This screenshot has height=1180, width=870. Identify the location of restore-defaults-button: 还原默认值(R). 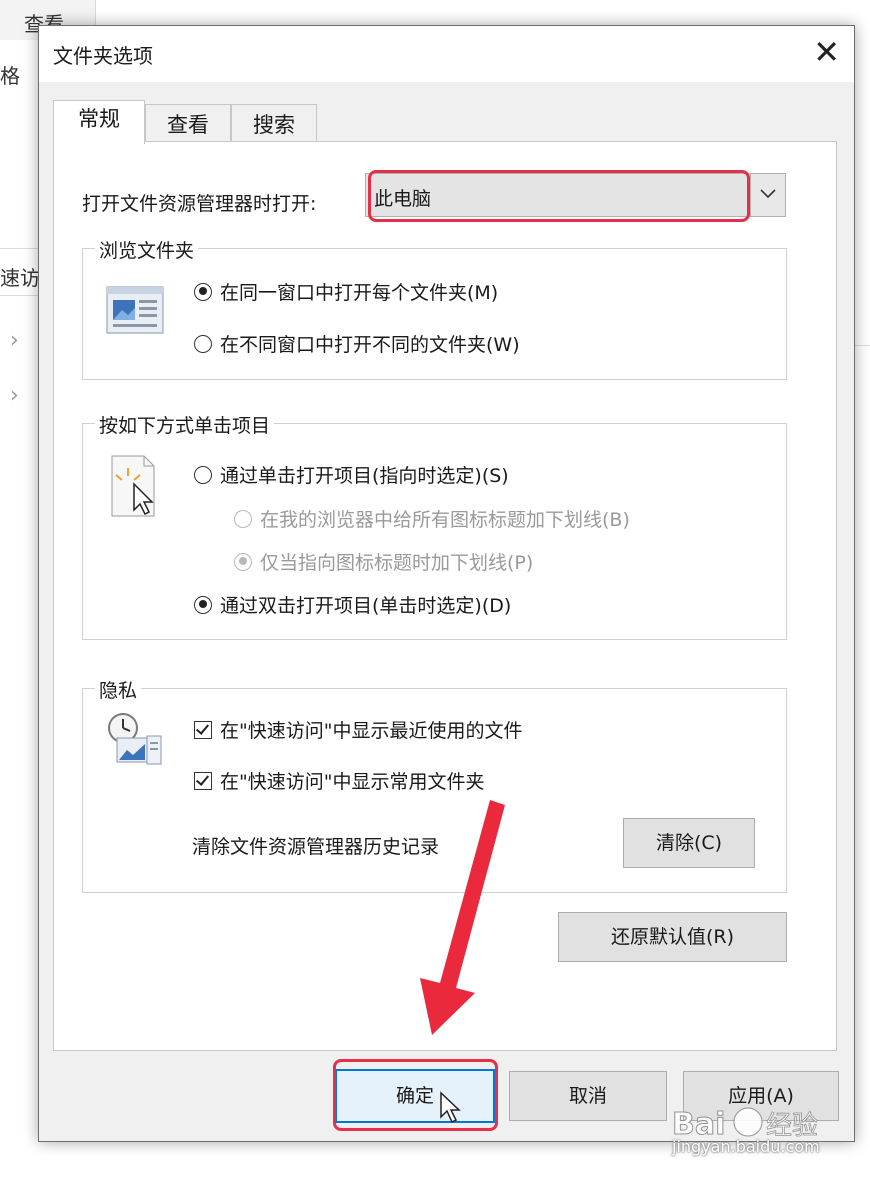
(672, 937).